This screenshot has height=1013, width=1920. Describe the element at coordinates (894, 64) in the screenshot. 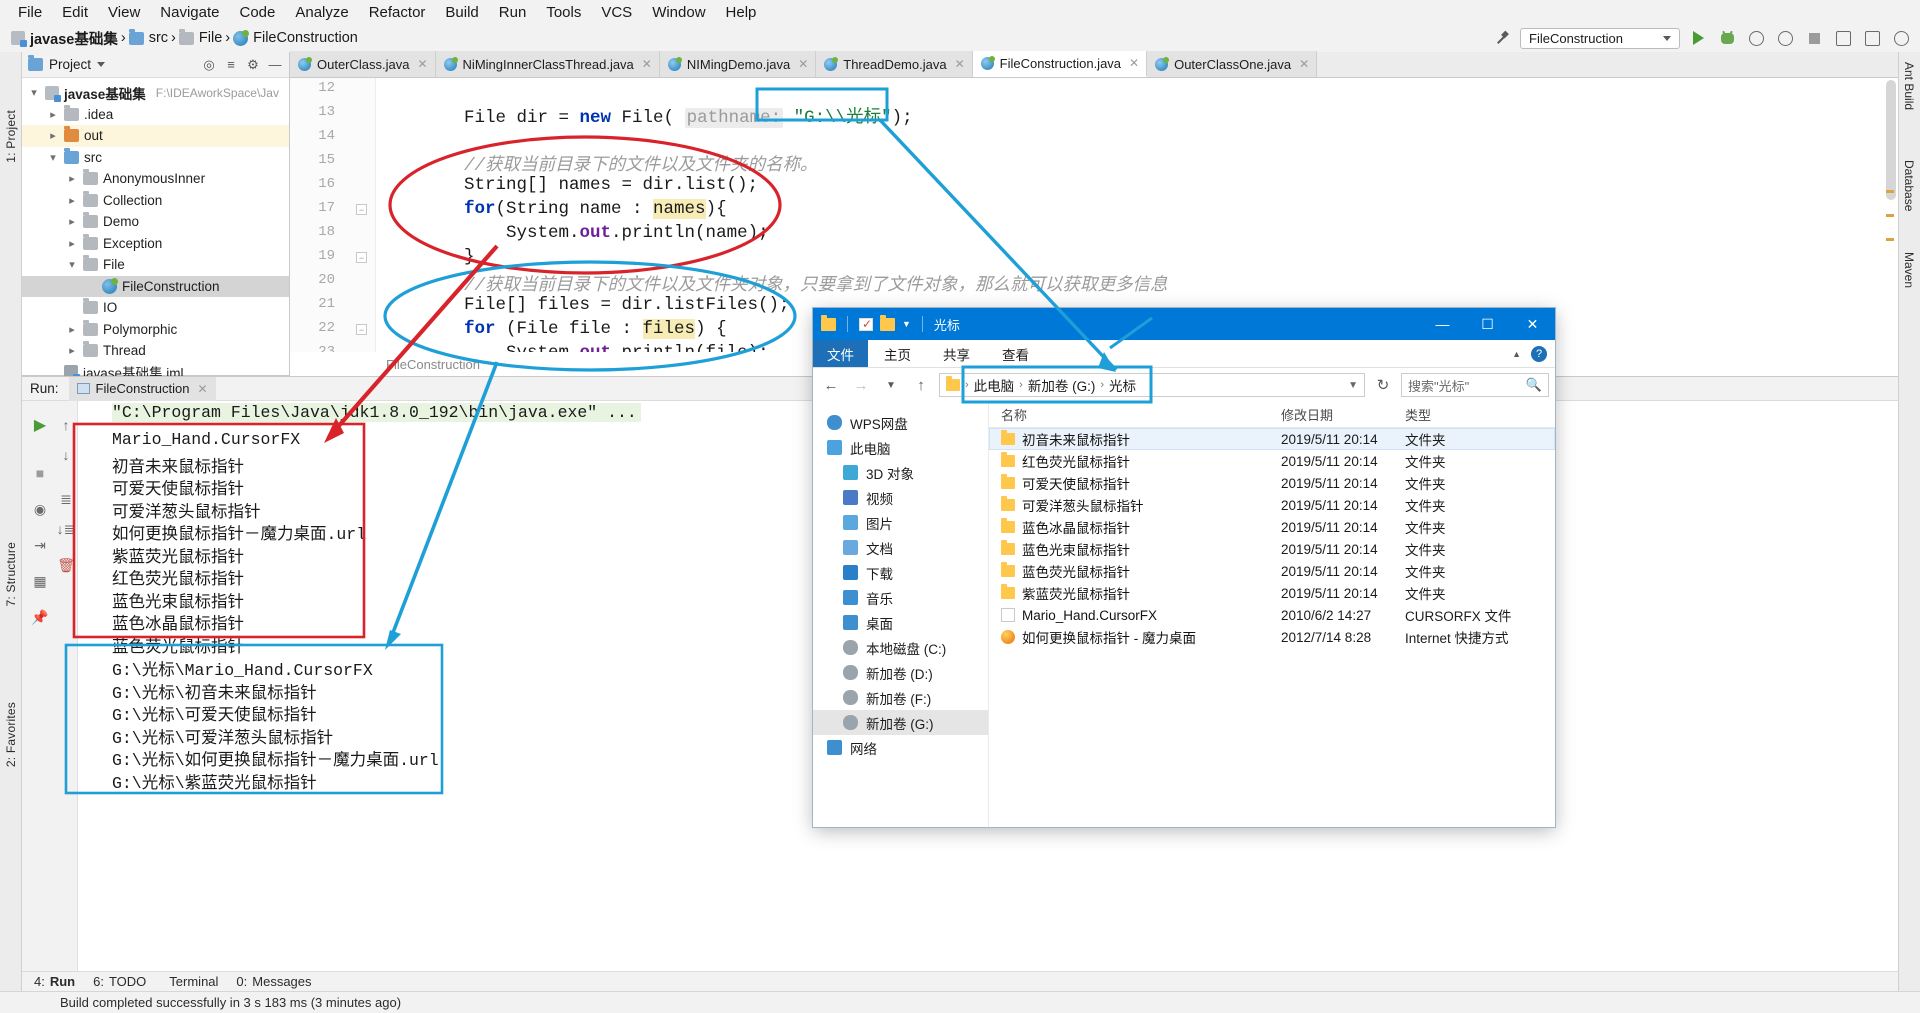

I see `editor-tab-threaddemojava: ThreadDemo.java ✕` at that location.